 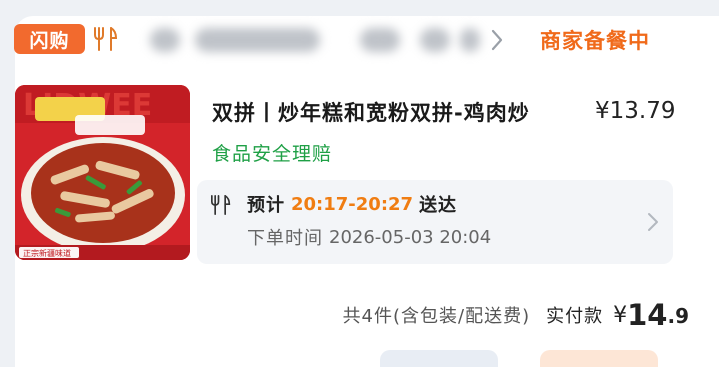 I want to click on order-time-value: 2026-05-03 20:04, so click(x=410, y=237).